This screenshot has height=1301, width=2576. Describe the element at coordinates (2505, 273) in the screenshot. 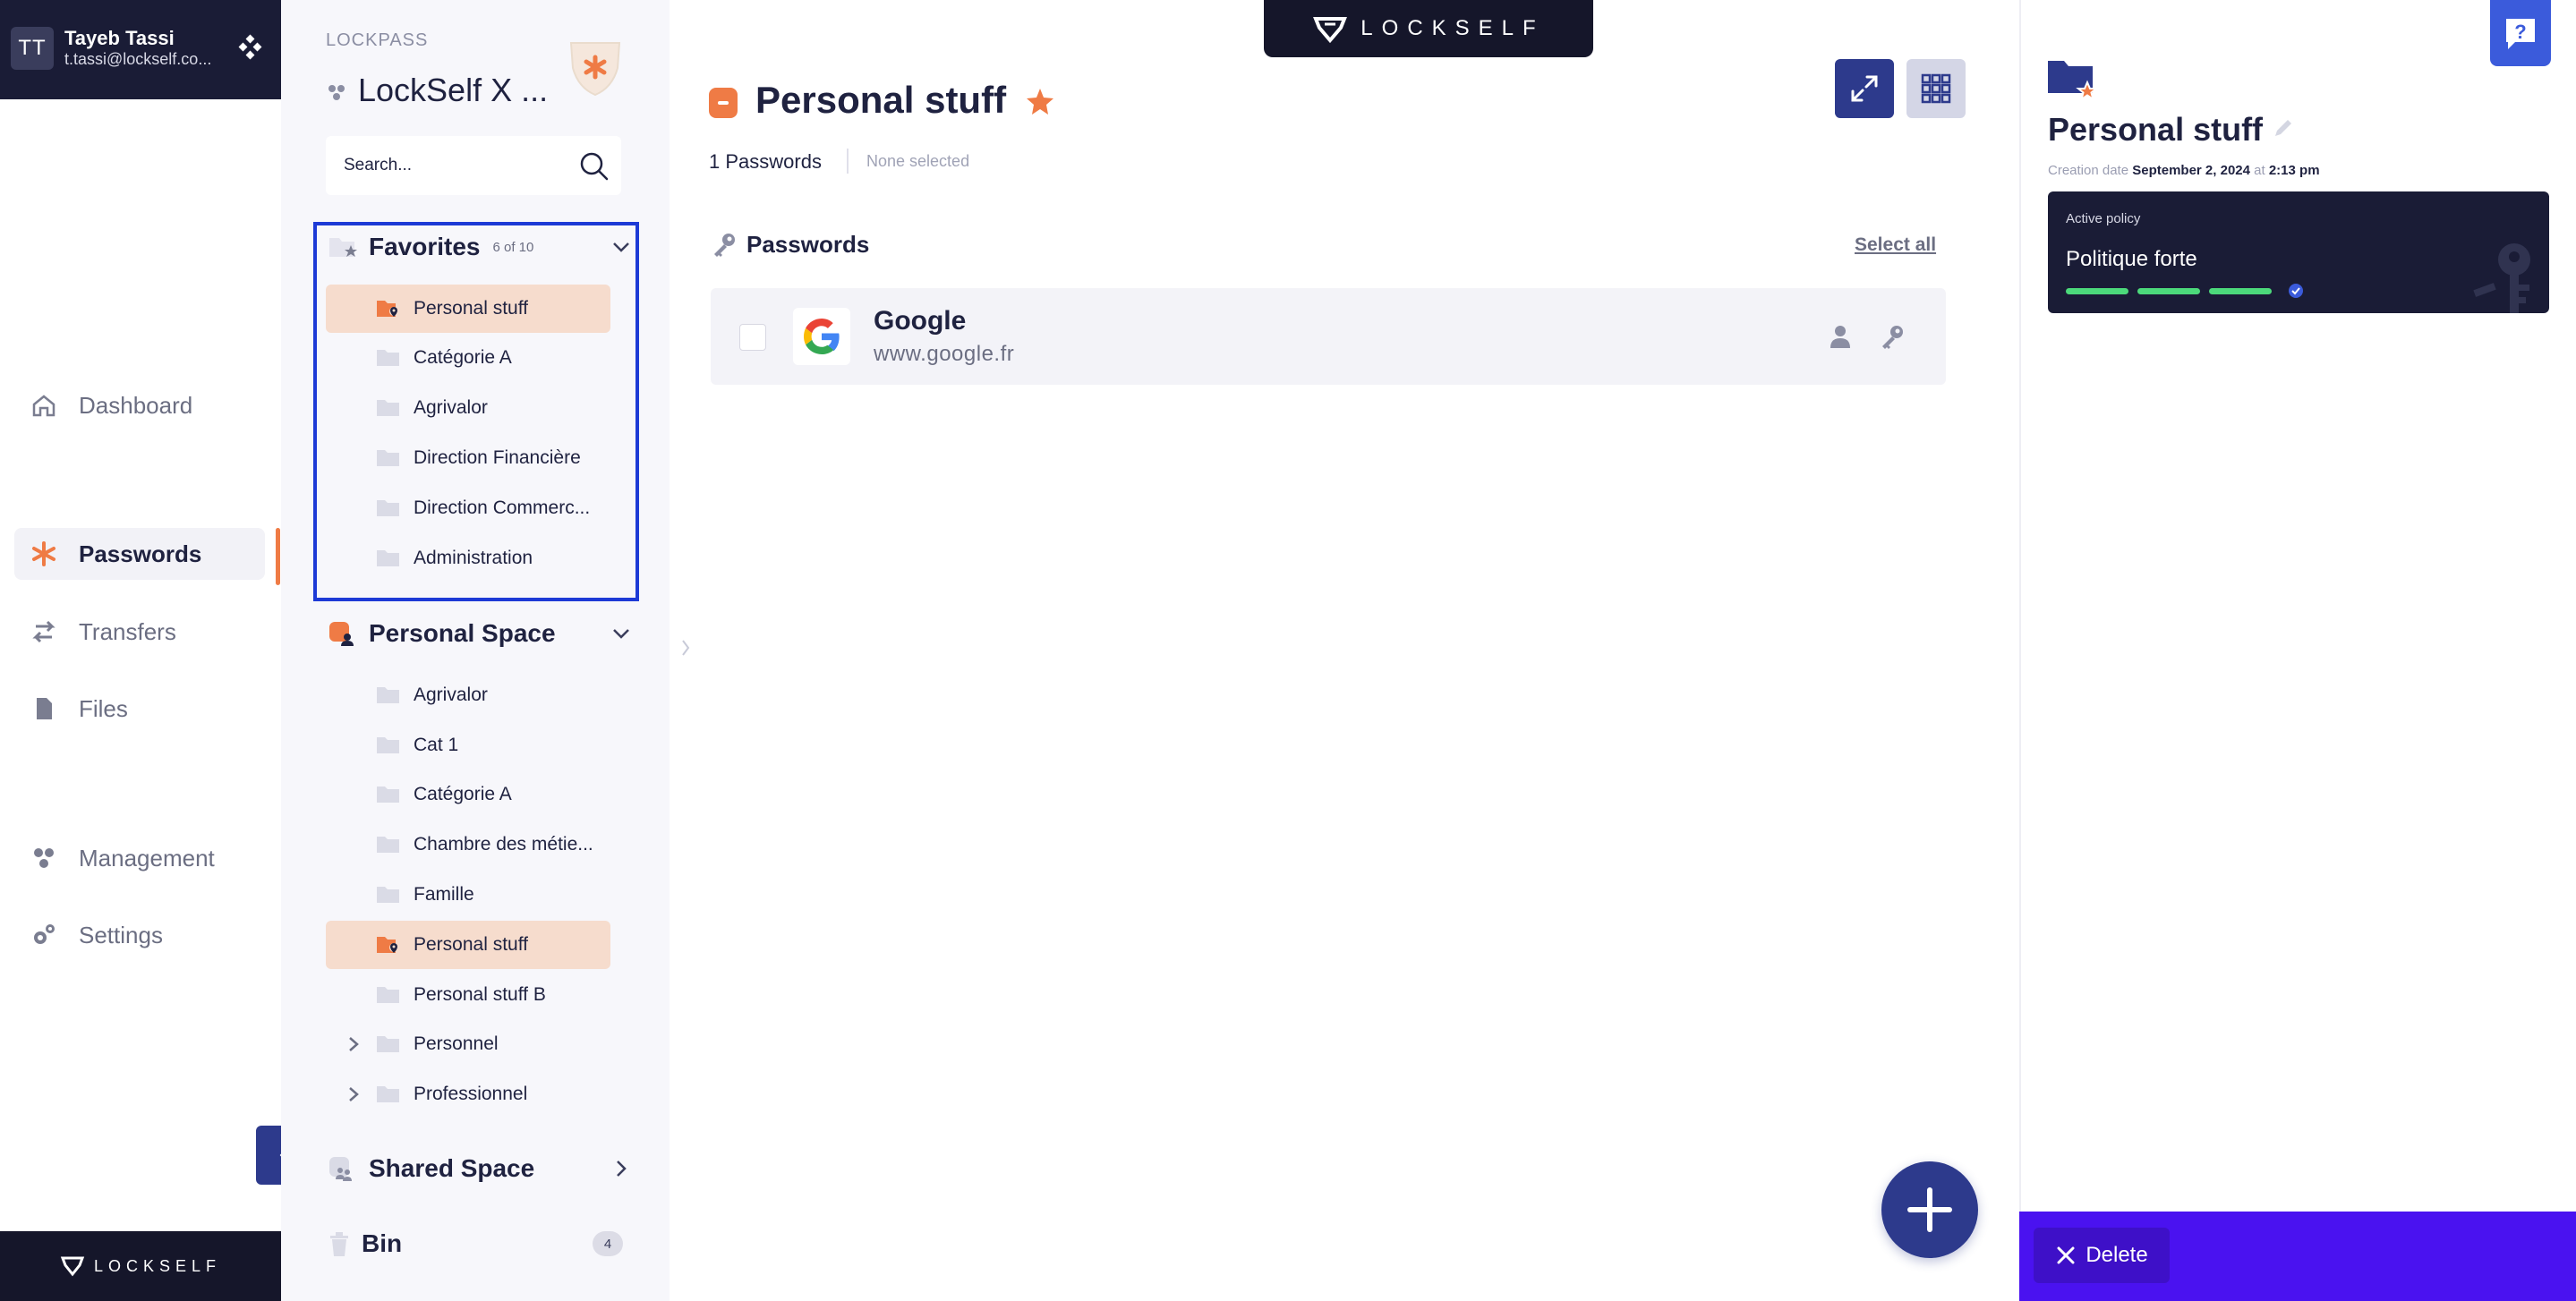

I see `key-decoration-icon` at that location.